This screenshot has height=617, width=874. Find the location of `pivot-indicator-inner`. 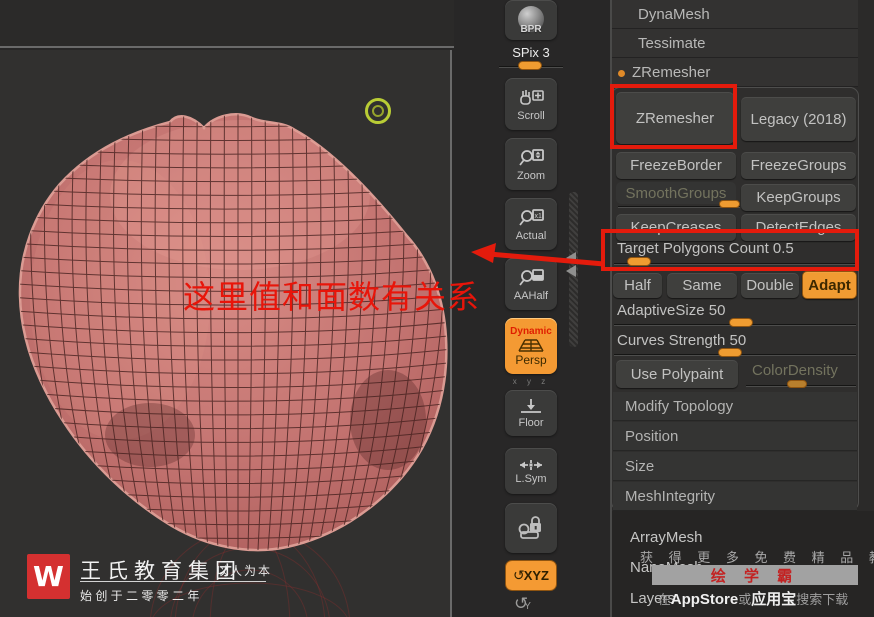

pivot-indicator-inner is located at coordinates (378, 111).